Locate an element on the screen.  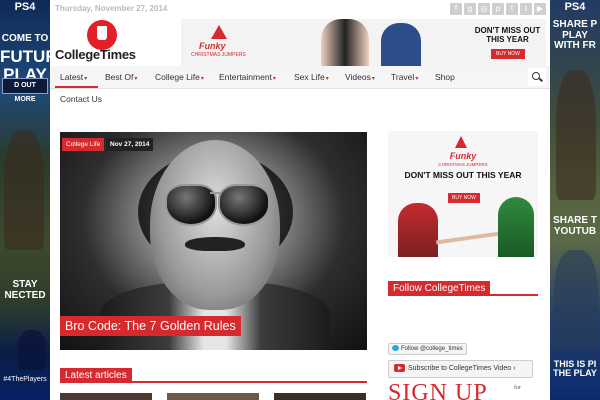
instagram-icon: ◎ is located at coordinates (484, 9).